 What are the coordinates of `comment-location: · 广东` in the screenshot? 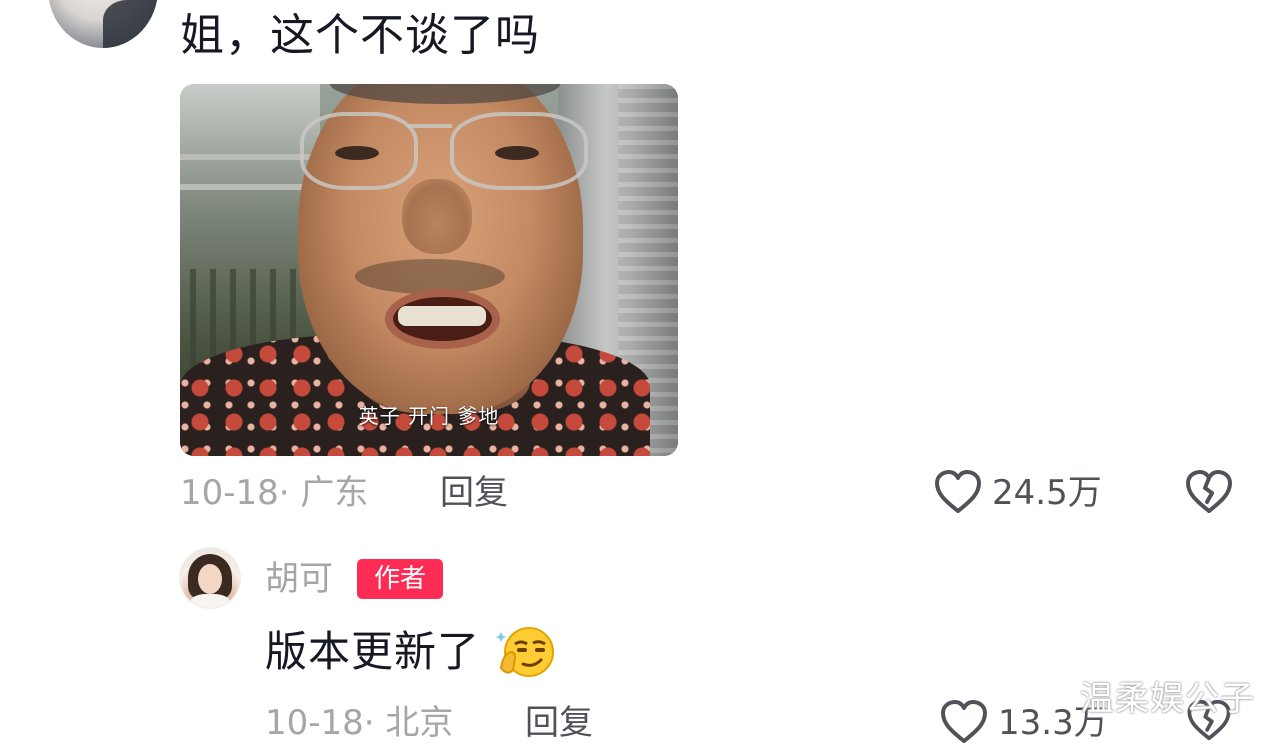 It's located at (323, 493).